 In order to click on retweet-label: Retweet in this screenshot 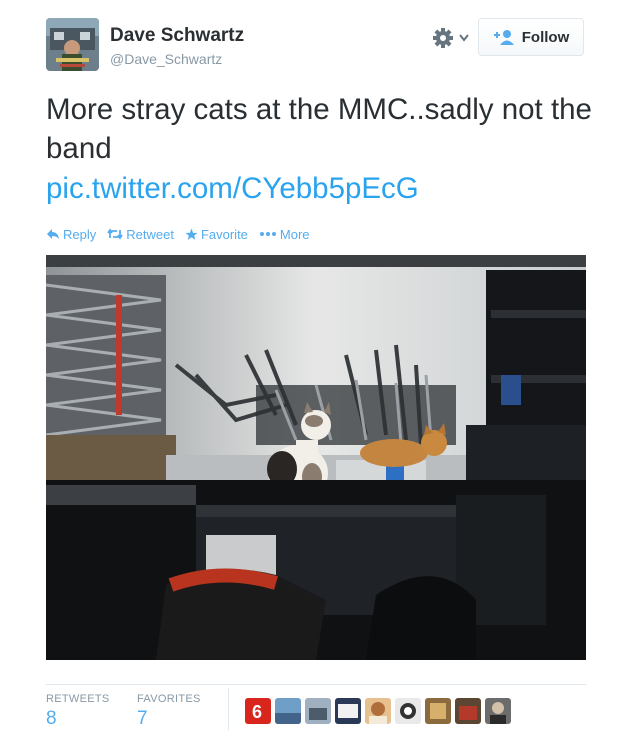, I will do `click(150, 234)`.